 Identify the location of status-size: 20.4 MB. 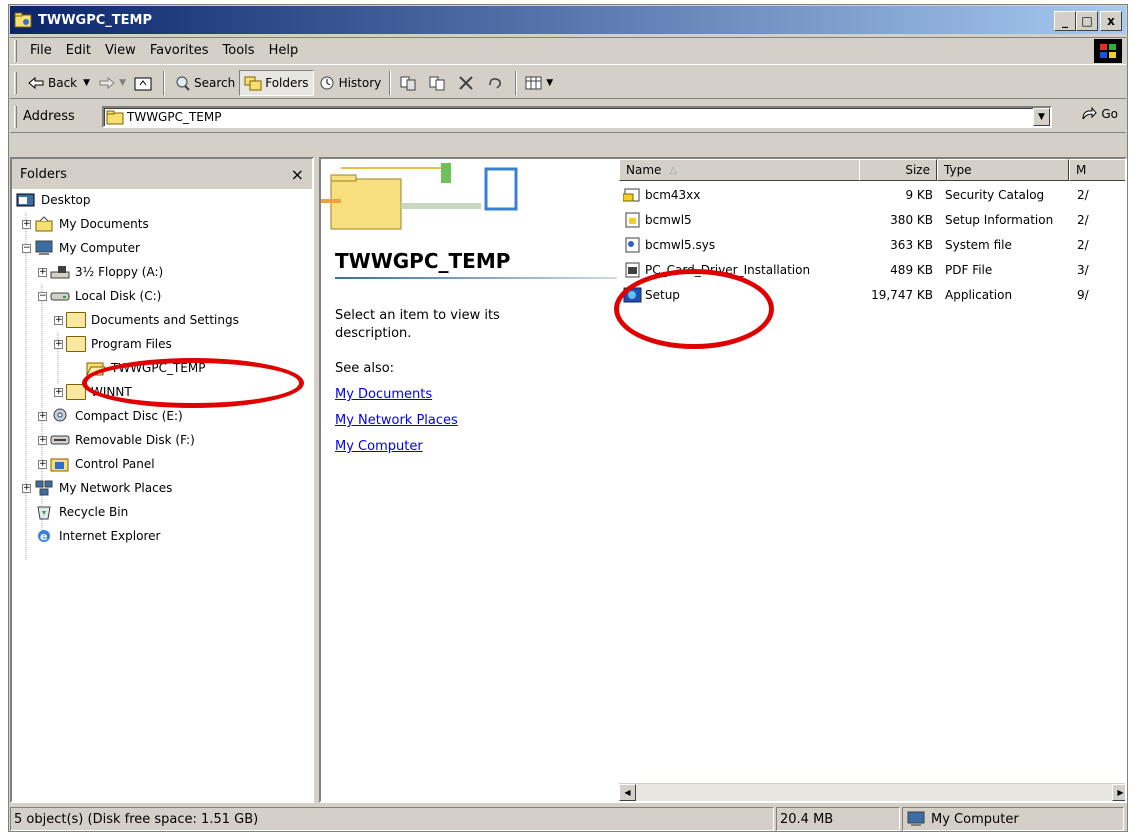
(838, 819).